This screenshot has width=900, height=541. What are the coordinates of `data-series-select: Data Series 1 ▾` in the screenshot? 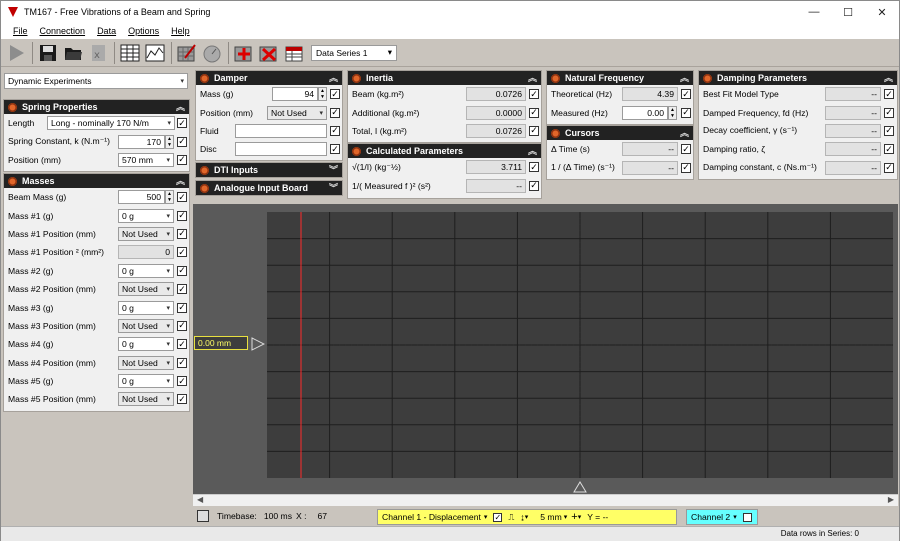 It's located at (354, 52).